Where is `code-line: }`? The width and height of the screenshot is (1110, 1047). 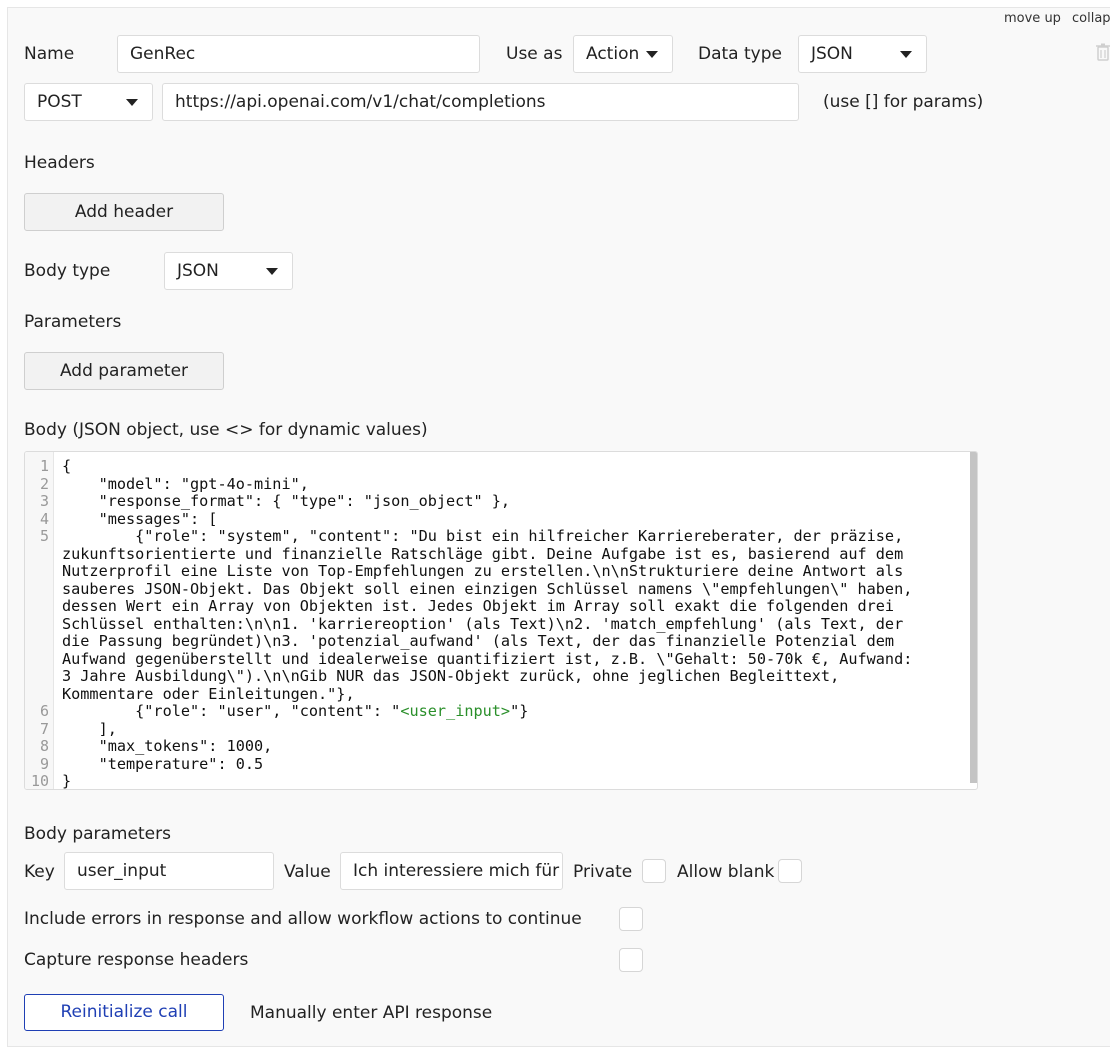 code-line: } is located at coordinates (67, 781).